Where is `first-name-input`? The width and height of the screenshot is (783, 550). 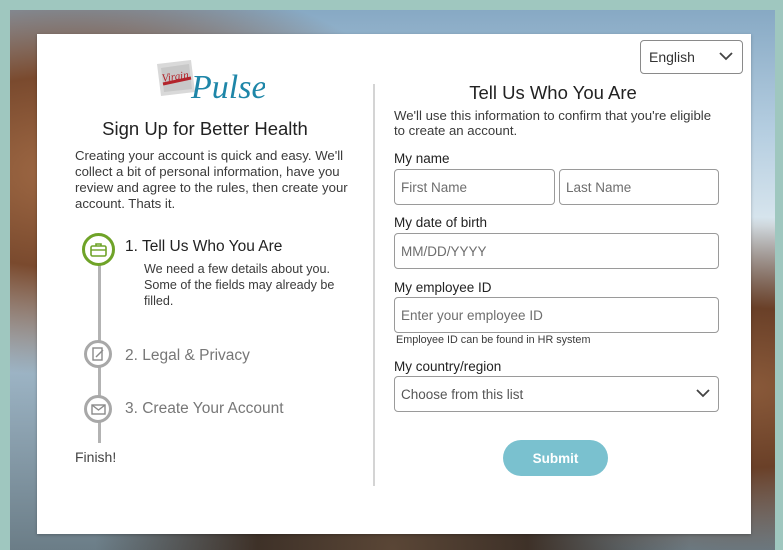
first-name-input is located at coordinates (474, 187).